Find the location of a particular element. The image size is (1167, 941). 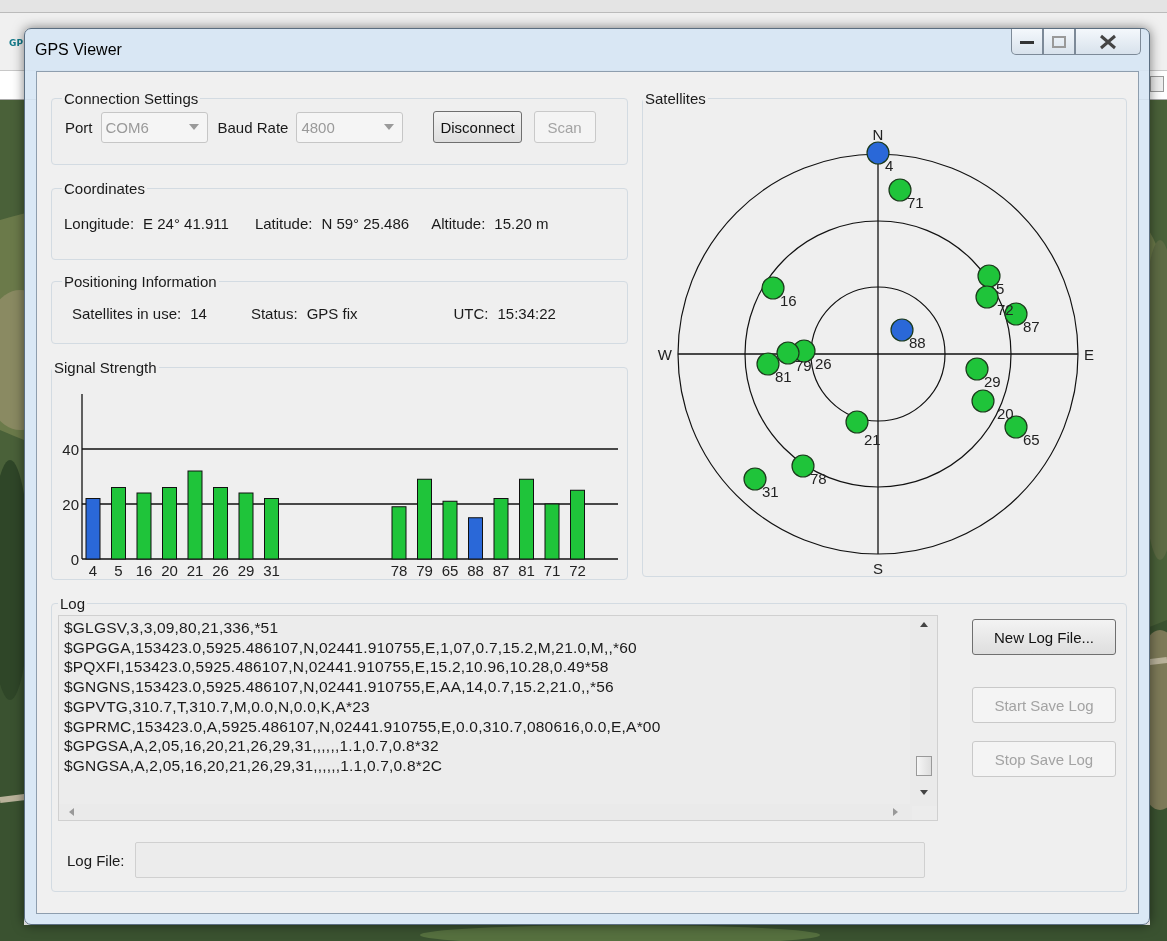

axis-tick-label: 0 is located at coordinates (74, 559).